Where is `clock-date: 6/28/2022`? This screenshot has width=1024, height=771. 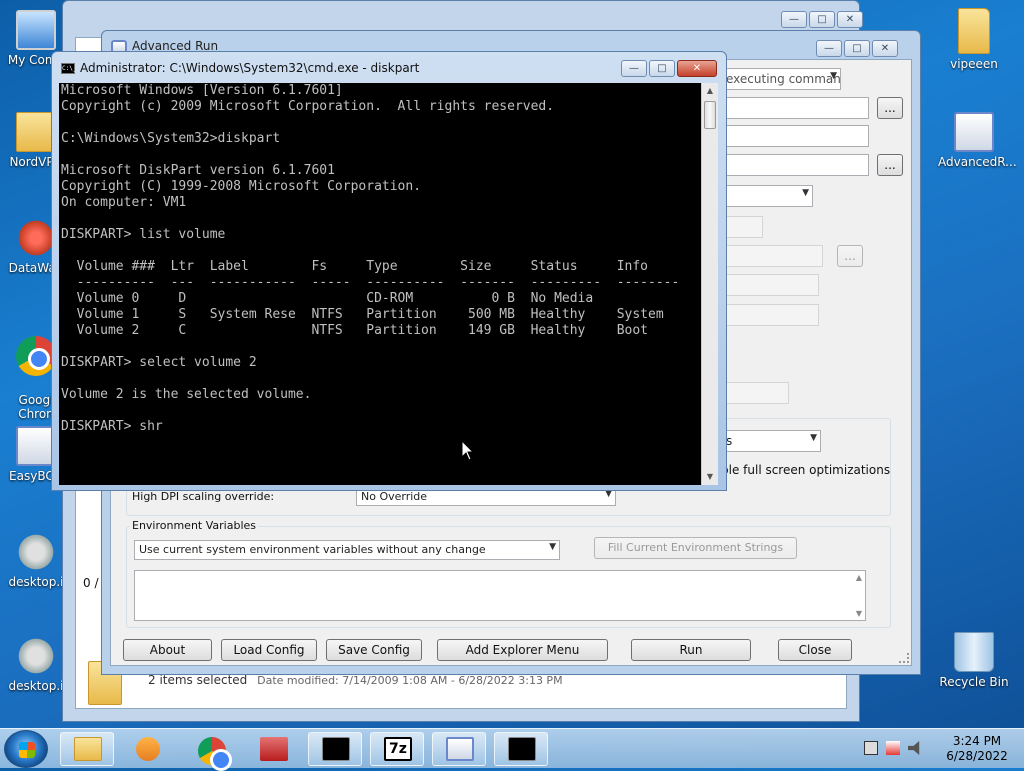 clock-date: 6/28/2022 is located at coordinates (977, 756).